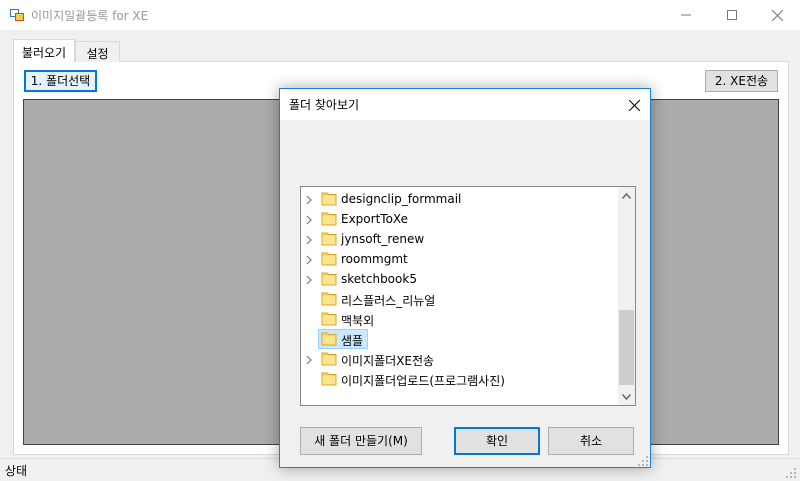 Image resolution: width=800 pixels, height=481 pixels. What do you see at coordinates (401, 199) in the screenshot?
I see `tree-item-label: designclip_formmail` at bounding box center [401, 199].